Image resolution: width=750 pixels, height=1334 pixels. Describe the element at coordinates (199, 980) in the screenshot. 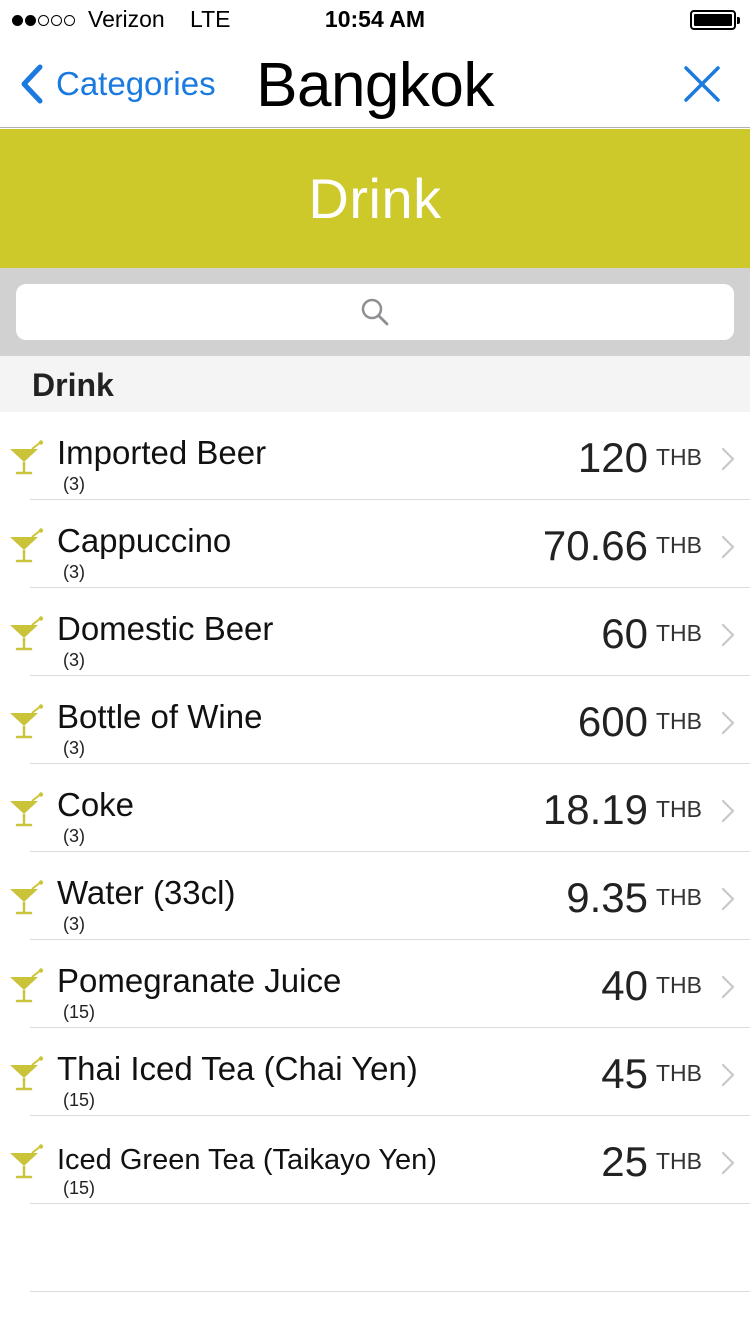

I see `item-name: Pomegranate Juice` at that location.